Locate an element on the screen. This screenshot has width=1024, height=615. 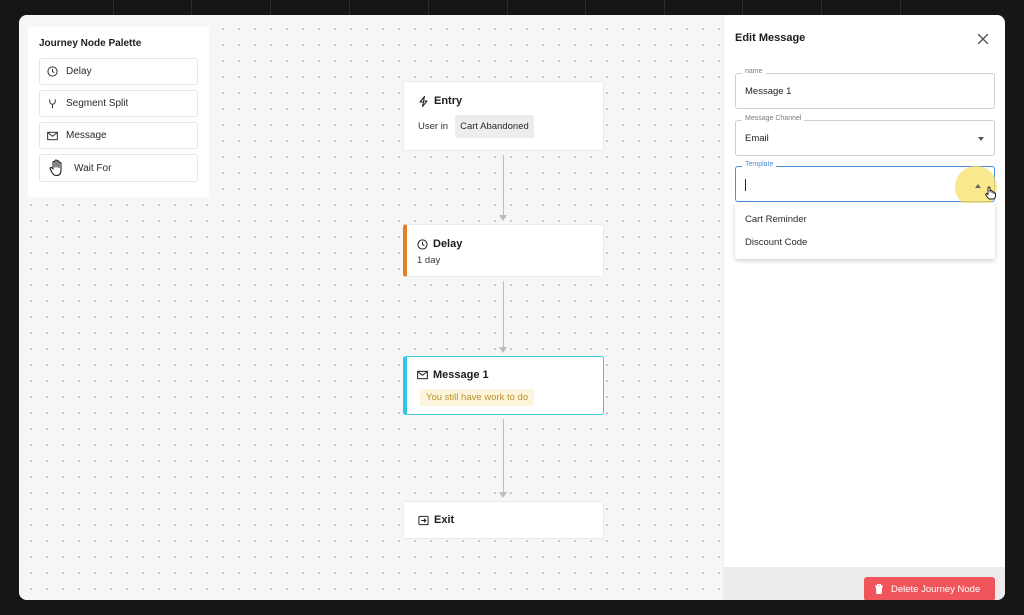
top-grid is located at coordinates (512, 7).